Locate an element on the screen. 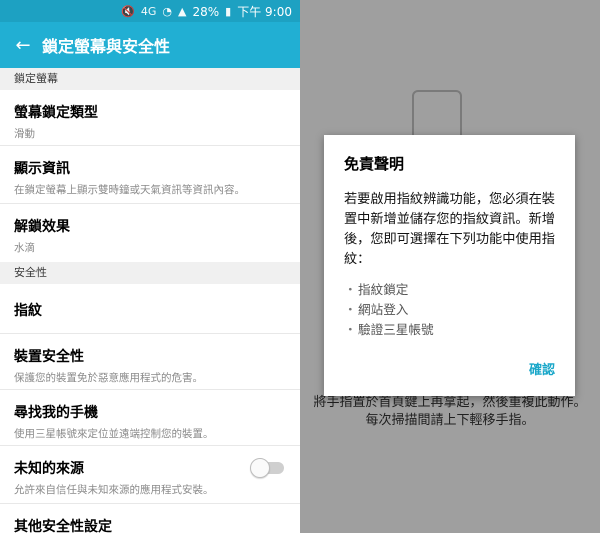  settings-item-fingerprint: 指紋 is located at coordinates (150, 309).